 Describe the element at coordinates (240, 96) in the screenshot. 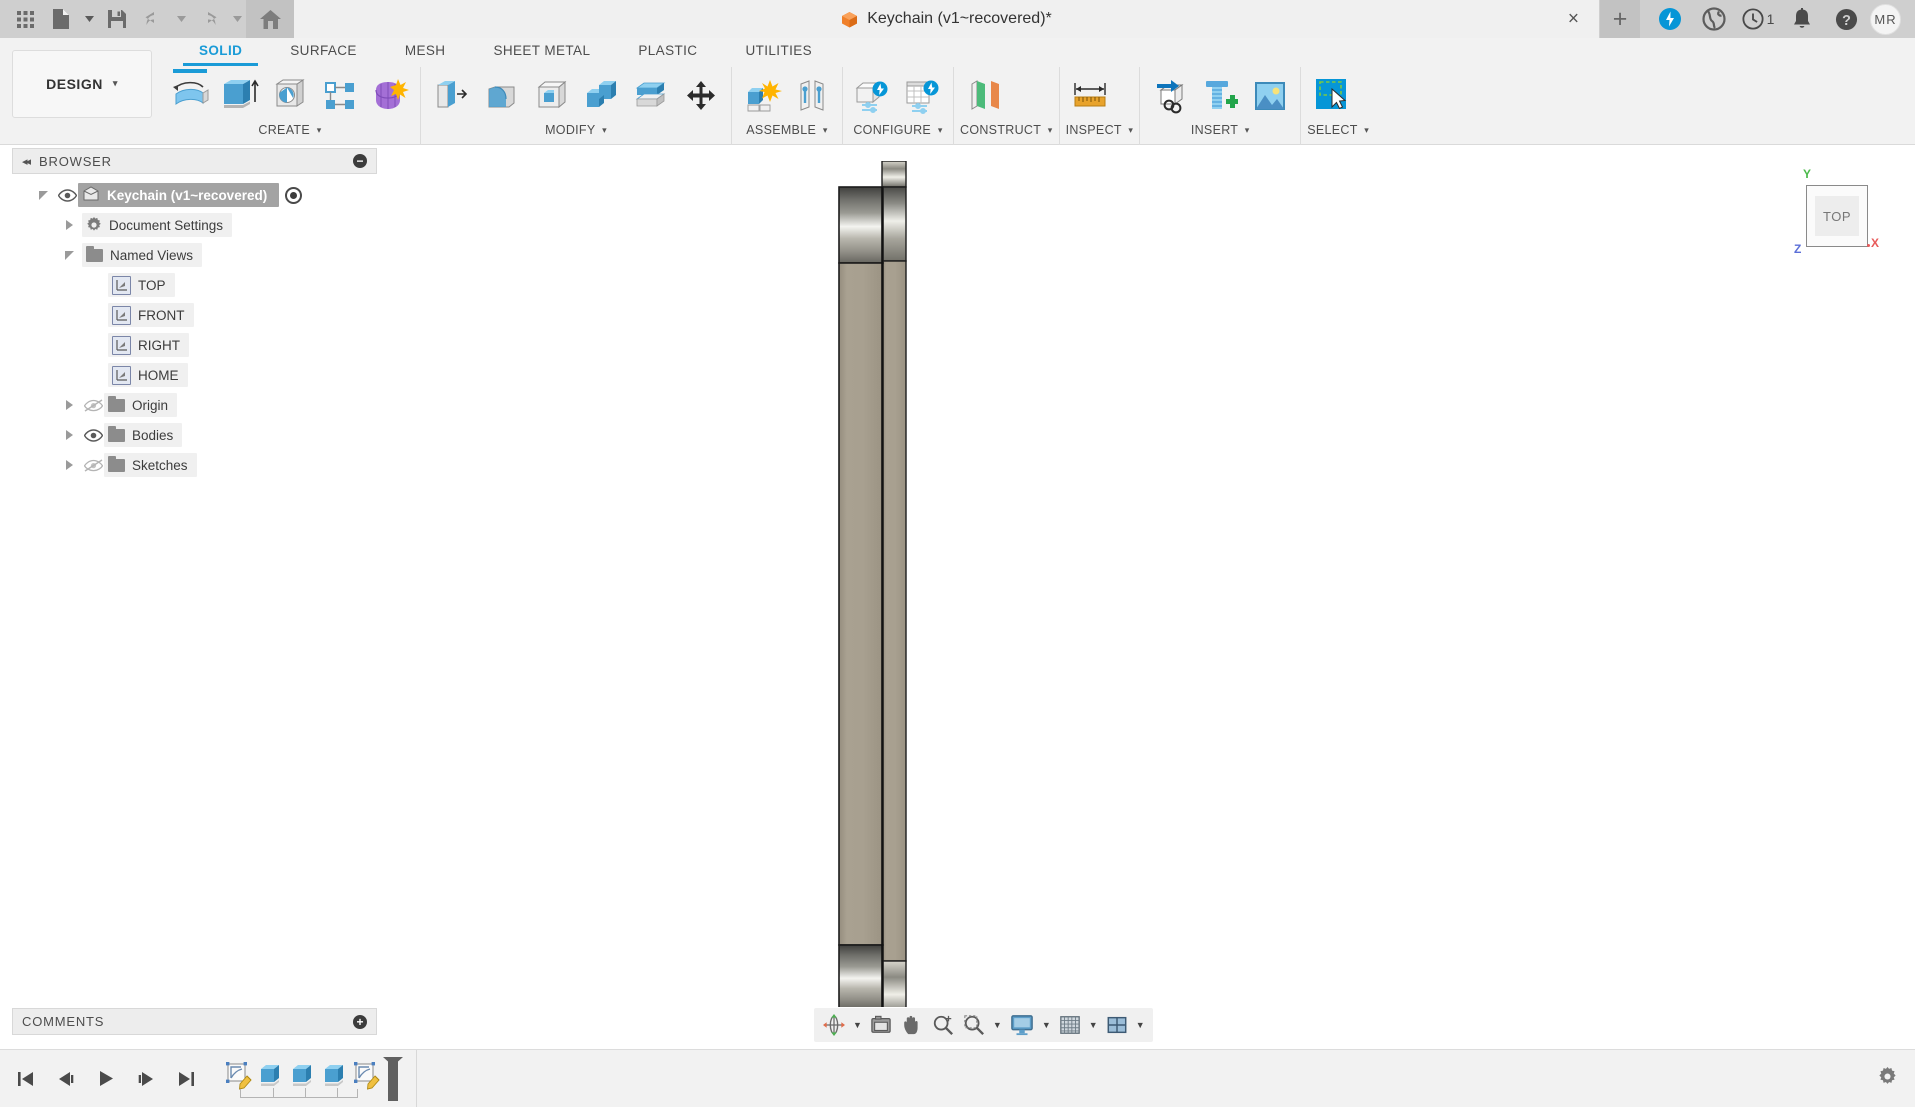

I see `extrude-icon` at that location.